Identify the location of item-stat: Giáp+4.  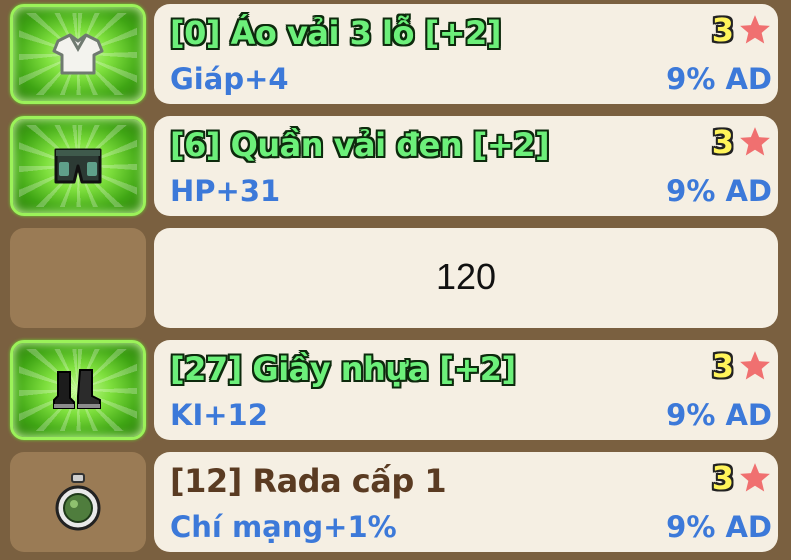
(229, 79).